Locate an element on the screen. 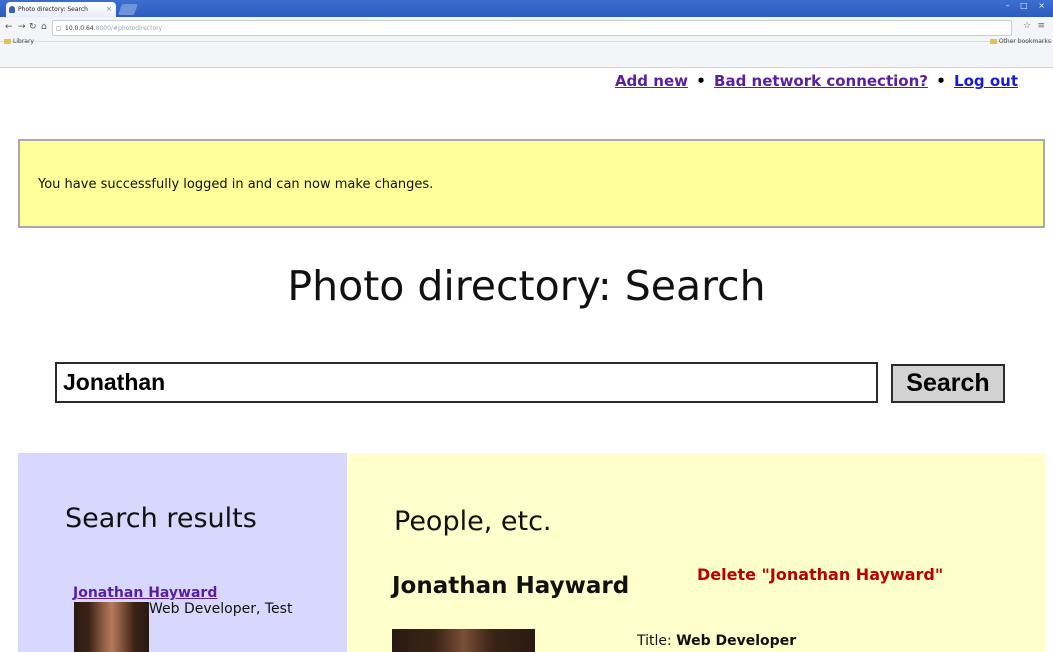 The width and height of the screenshot is (1053, 652). people-heading: People, etc. is located at coordinates (473, 521).